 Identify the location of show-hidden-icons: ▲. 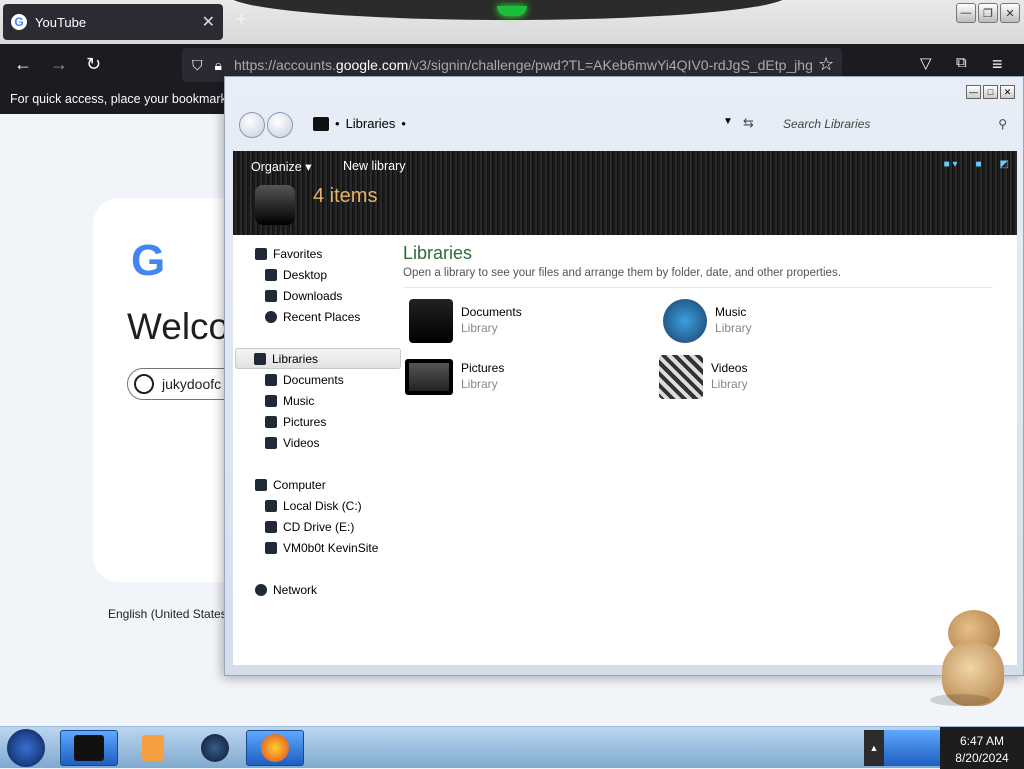
(874, 748).